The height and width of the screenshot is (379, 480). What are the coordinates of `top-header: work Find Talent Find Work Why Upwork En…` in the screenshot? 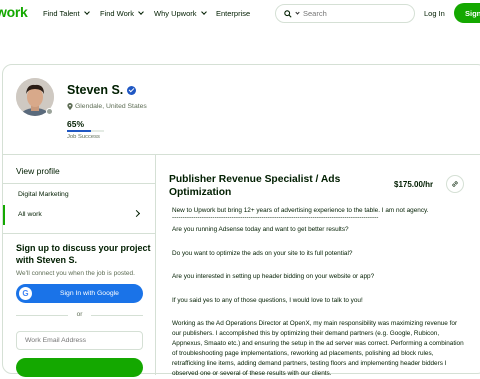 It's located at (240, 14).